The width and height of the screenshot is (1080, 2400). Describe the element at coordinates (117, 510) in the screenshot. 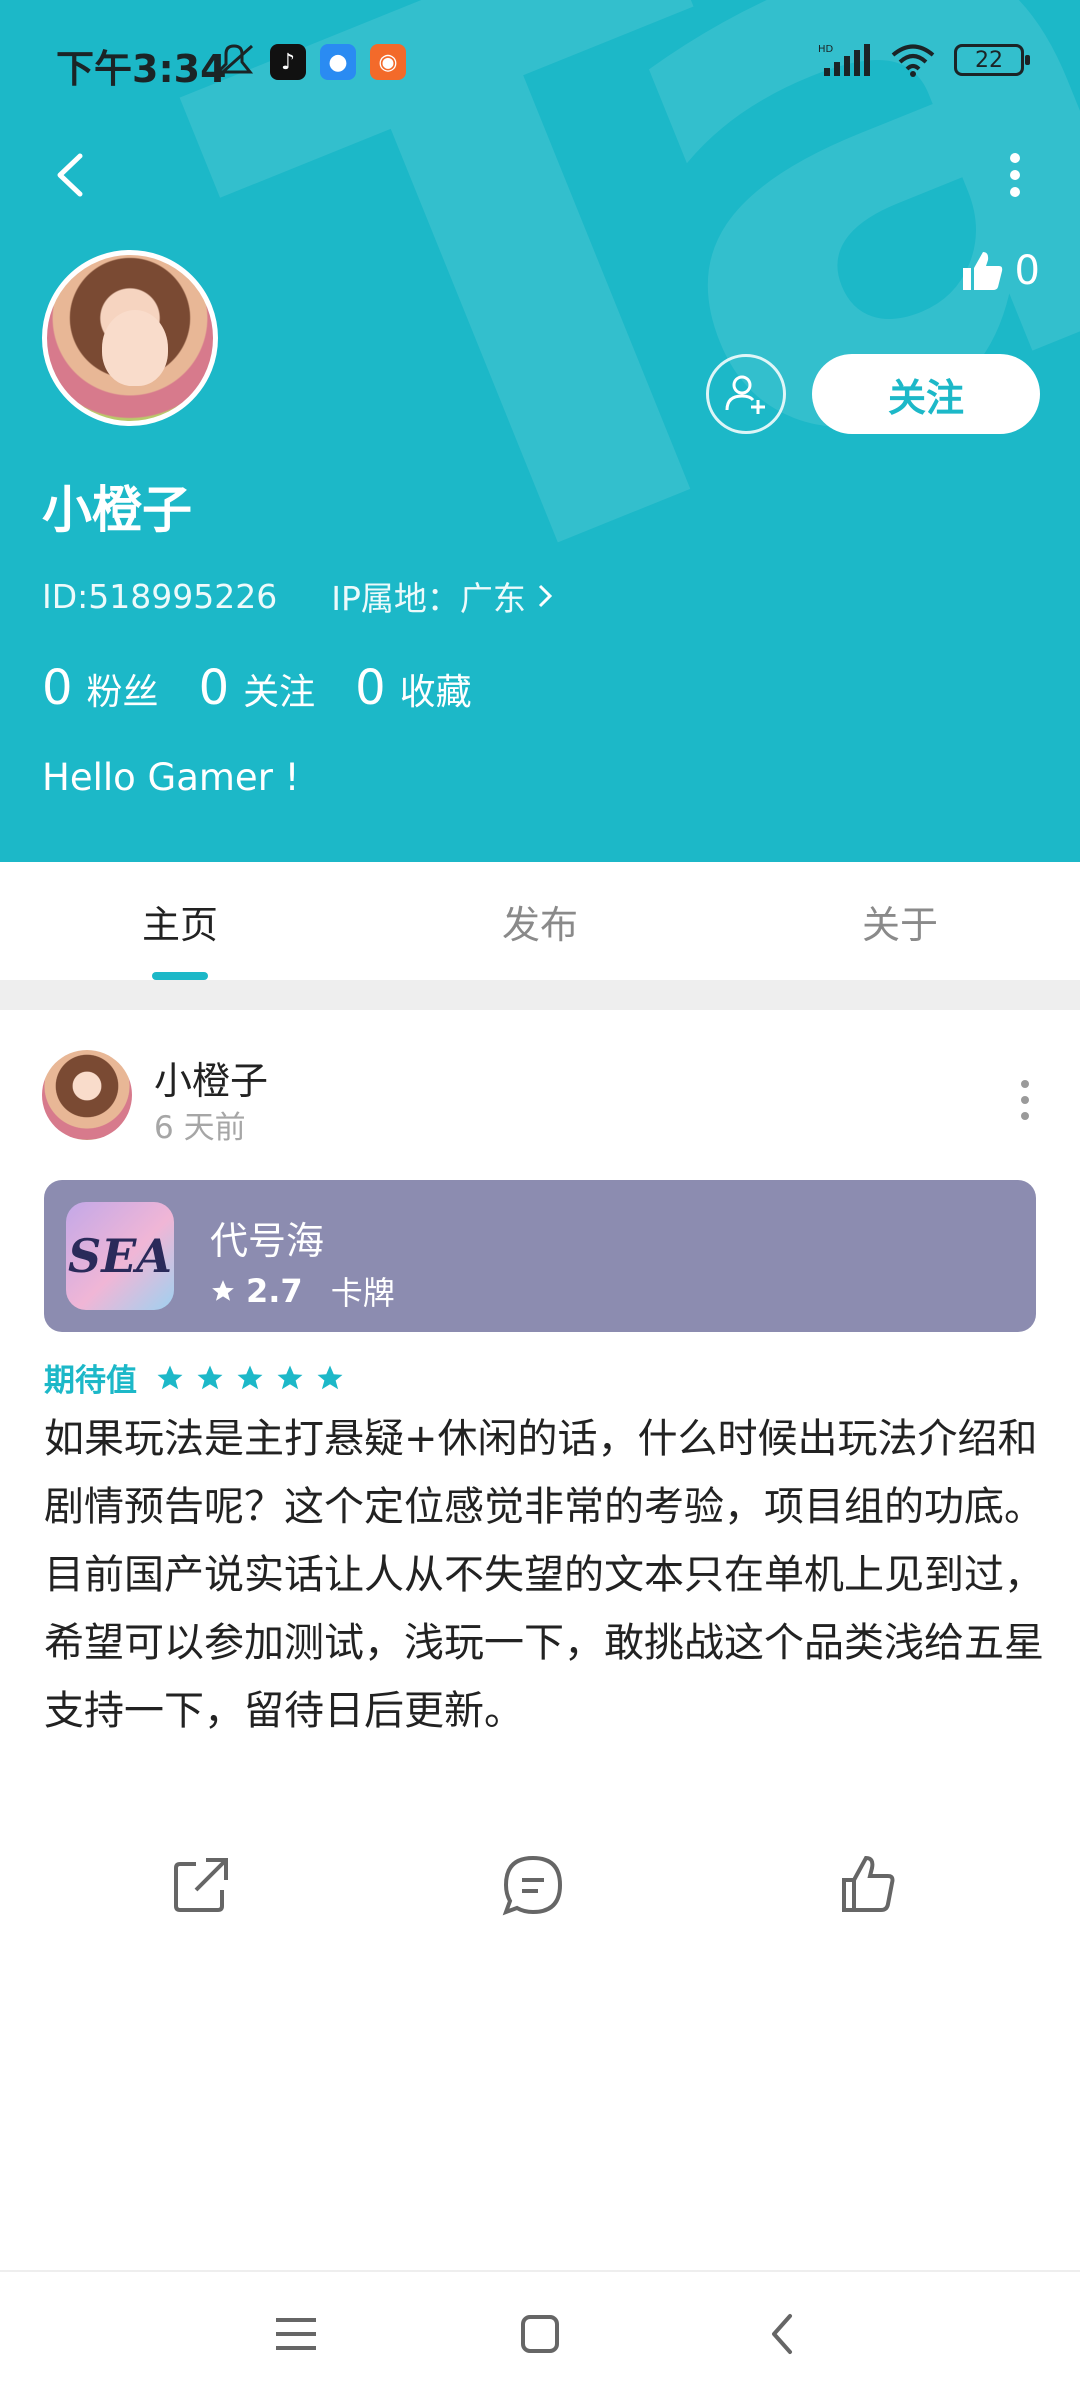

I see `profile-name: 小橙子` at that location.